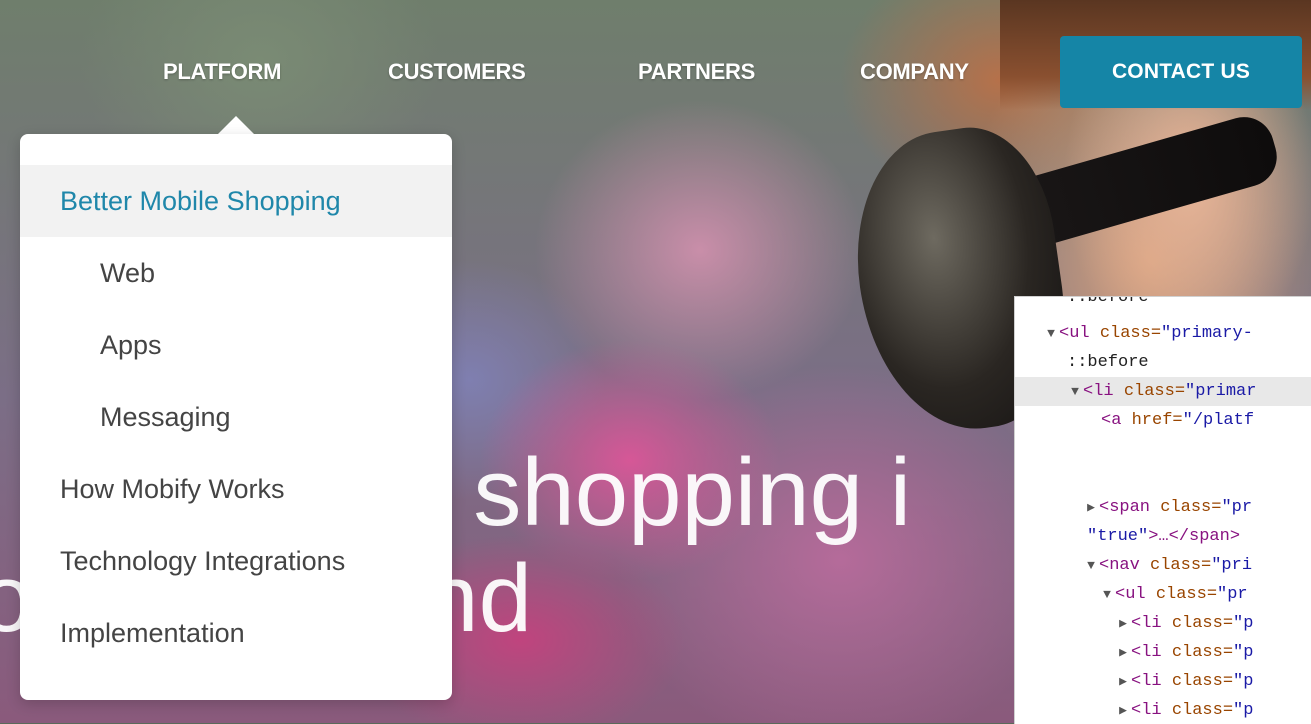 The height and width of the screenshot is (724, 1311). I want to click on nav-company: COMPANY, so click(914, 72).